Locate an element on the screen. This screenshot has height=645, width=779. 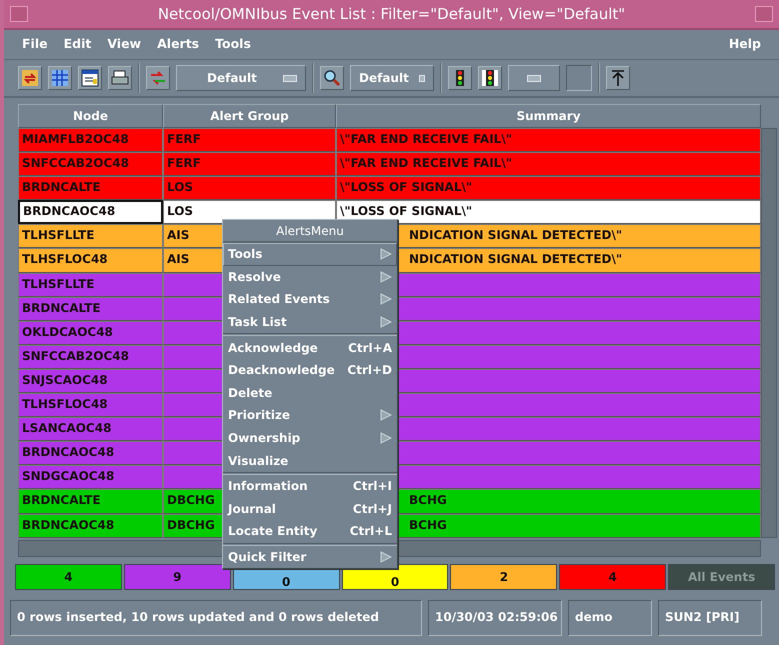
status-message: 0 rows inserted, 10 rows updated and 0 rows deleted is located at coordinates (216, 618).